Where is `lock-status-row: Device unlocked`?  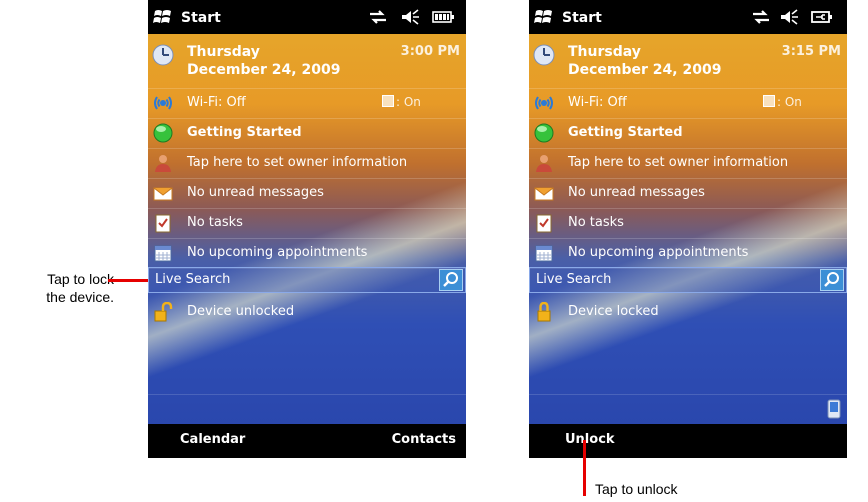
lock-status-row: Device unlocked is located at coordinates (307, 312).